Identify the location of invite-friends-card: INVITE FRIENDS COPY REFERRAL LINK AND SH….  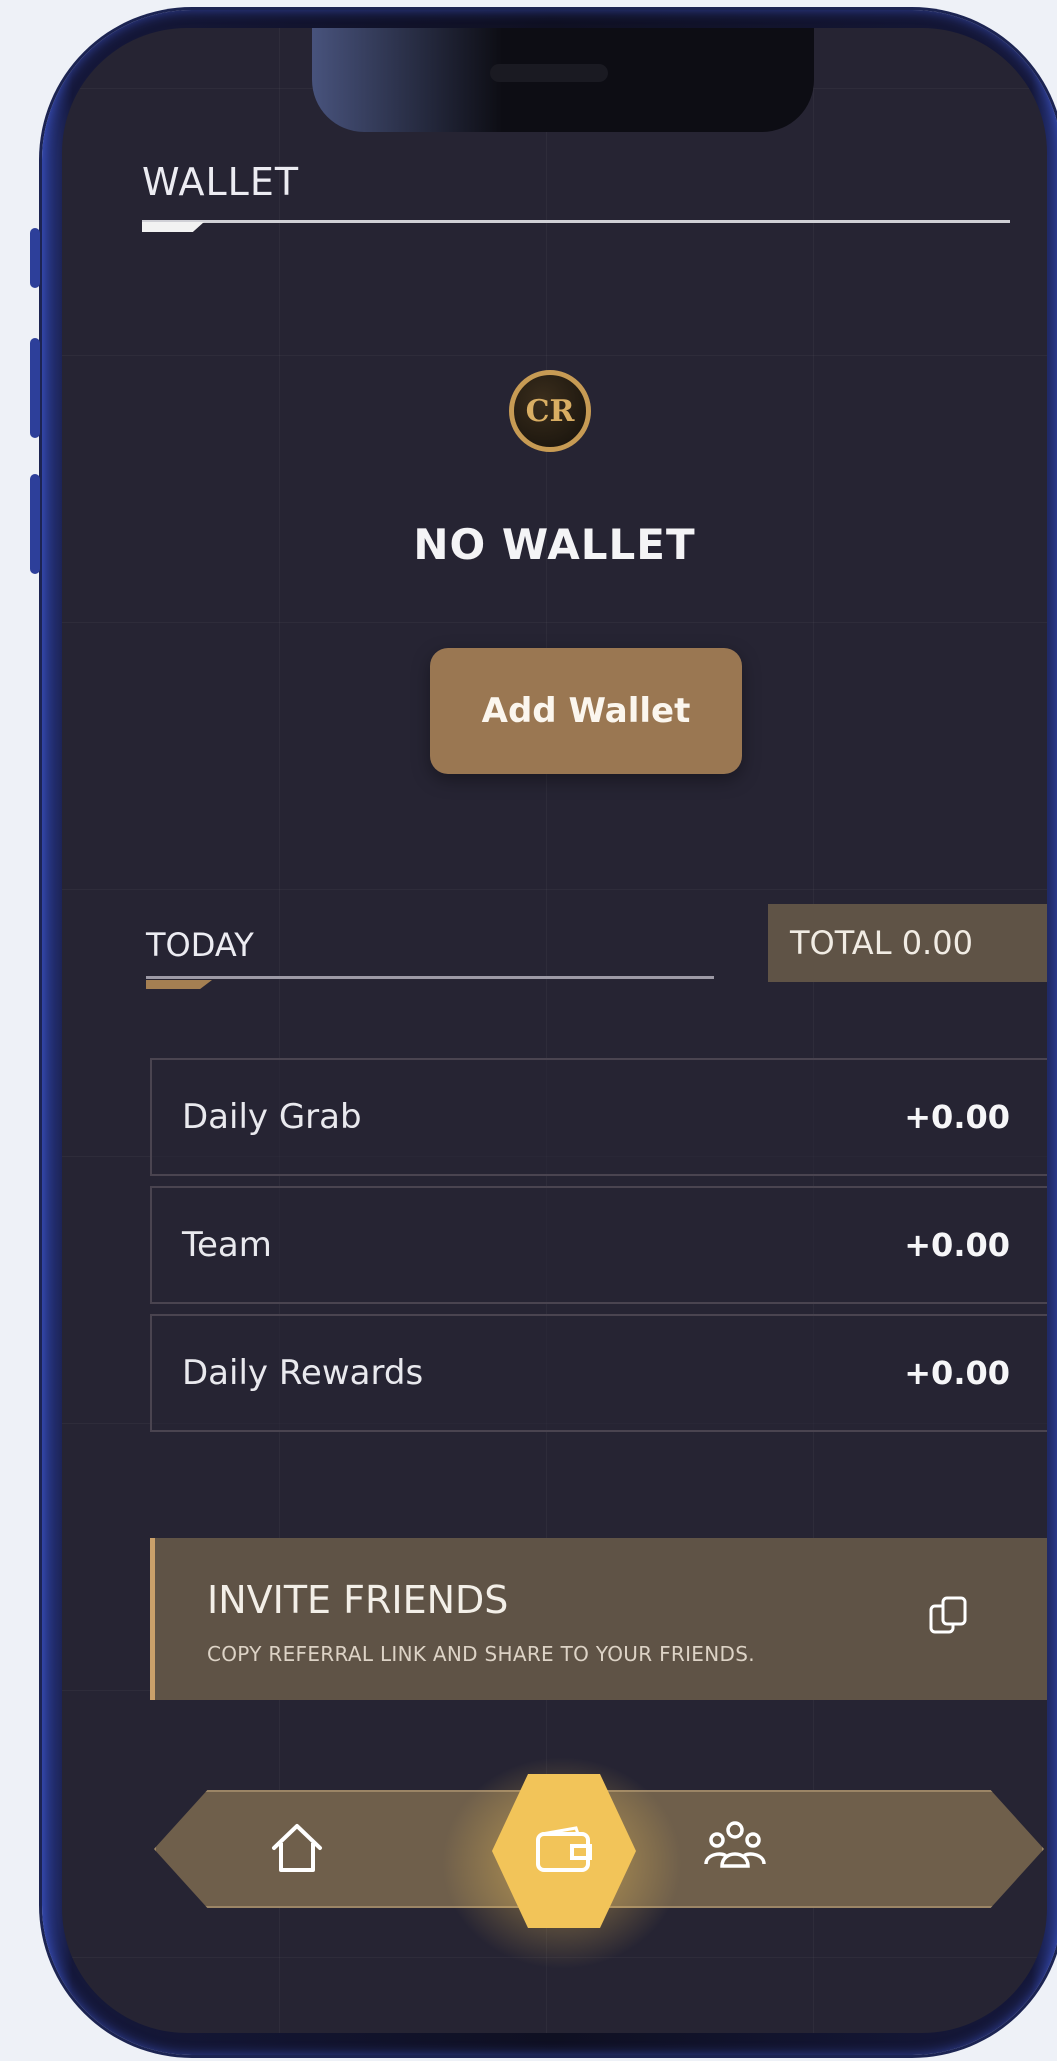
(598, 1619).